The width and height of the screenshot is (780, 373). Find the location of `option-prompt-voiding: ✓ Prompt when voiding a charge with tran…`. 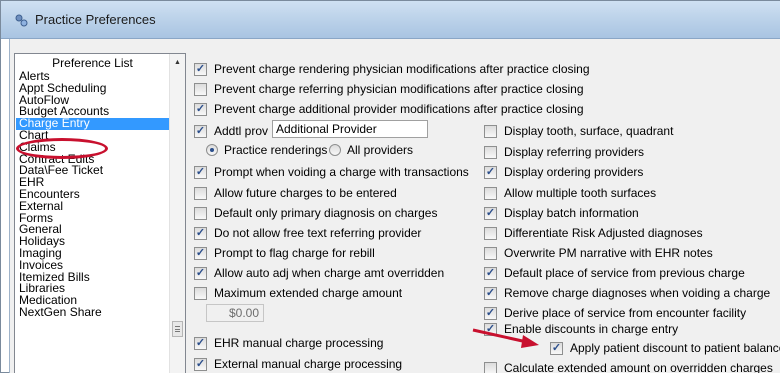

option-prompt-voiding: ✓ Prompt when voiding a charge with tran… is located at coordinates (331, 172).